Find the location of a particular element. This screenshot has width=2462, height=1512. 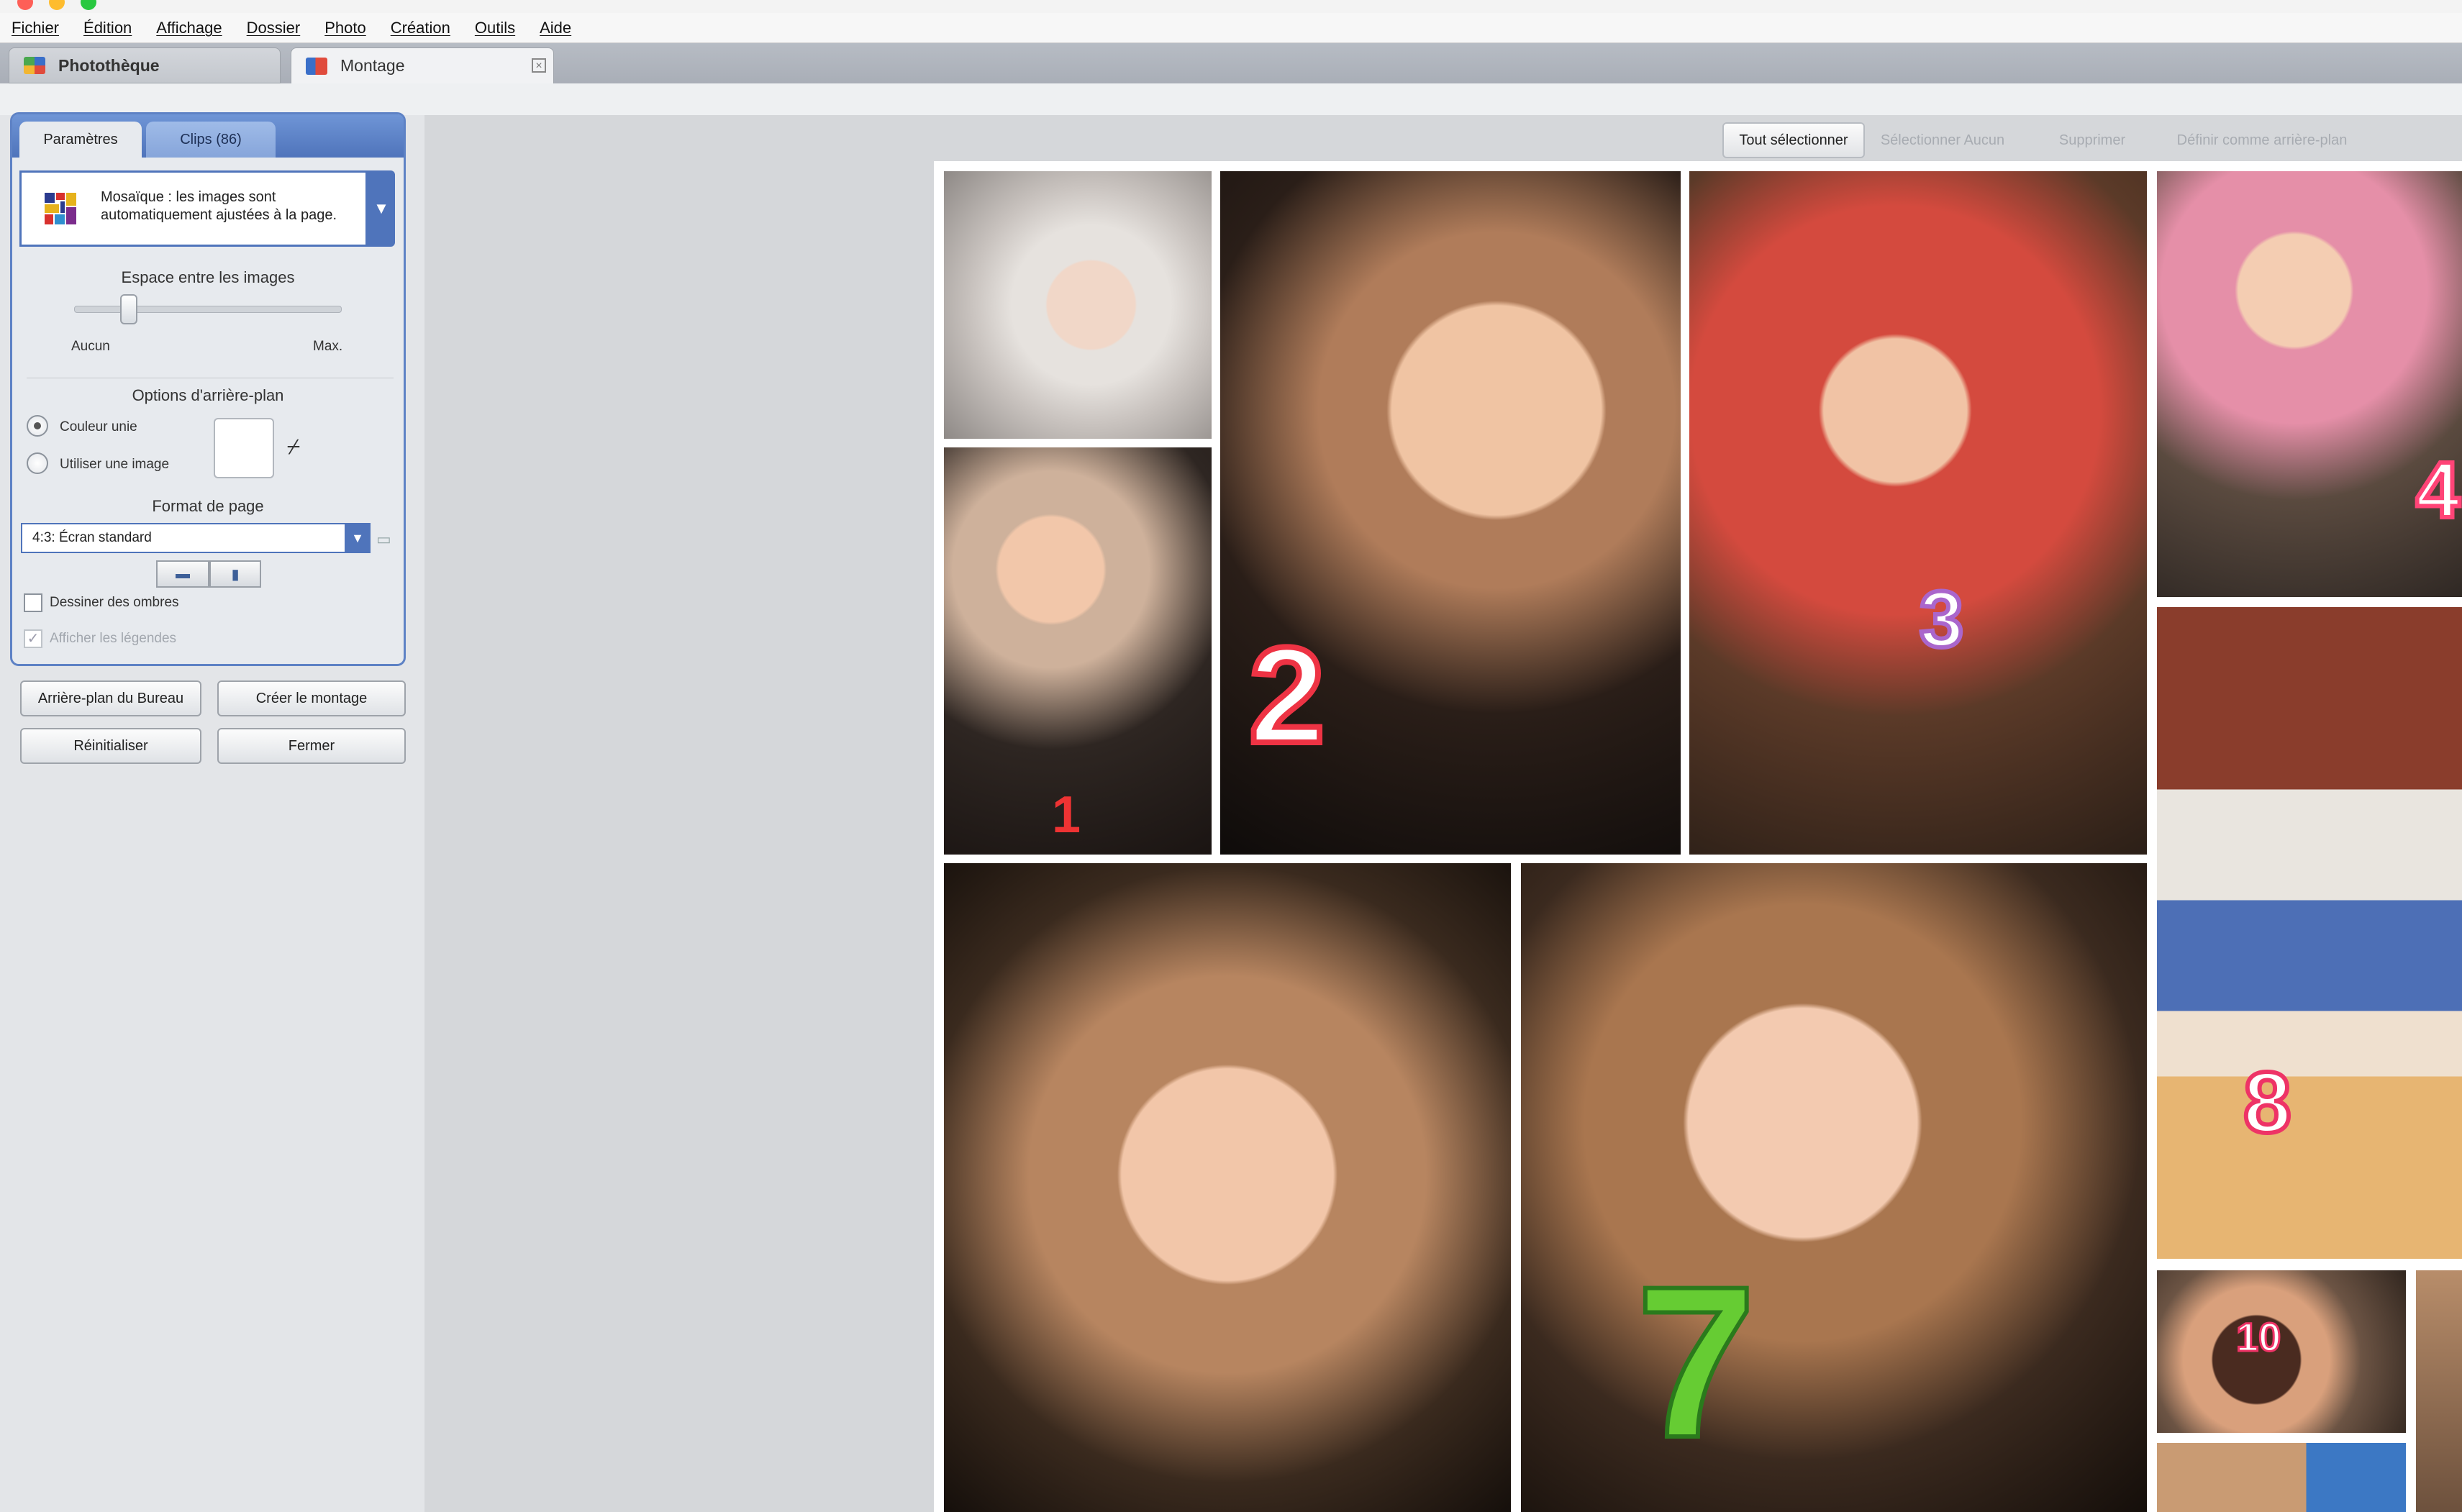

page-format-title: Format de page is located at coordinates (208, 506).